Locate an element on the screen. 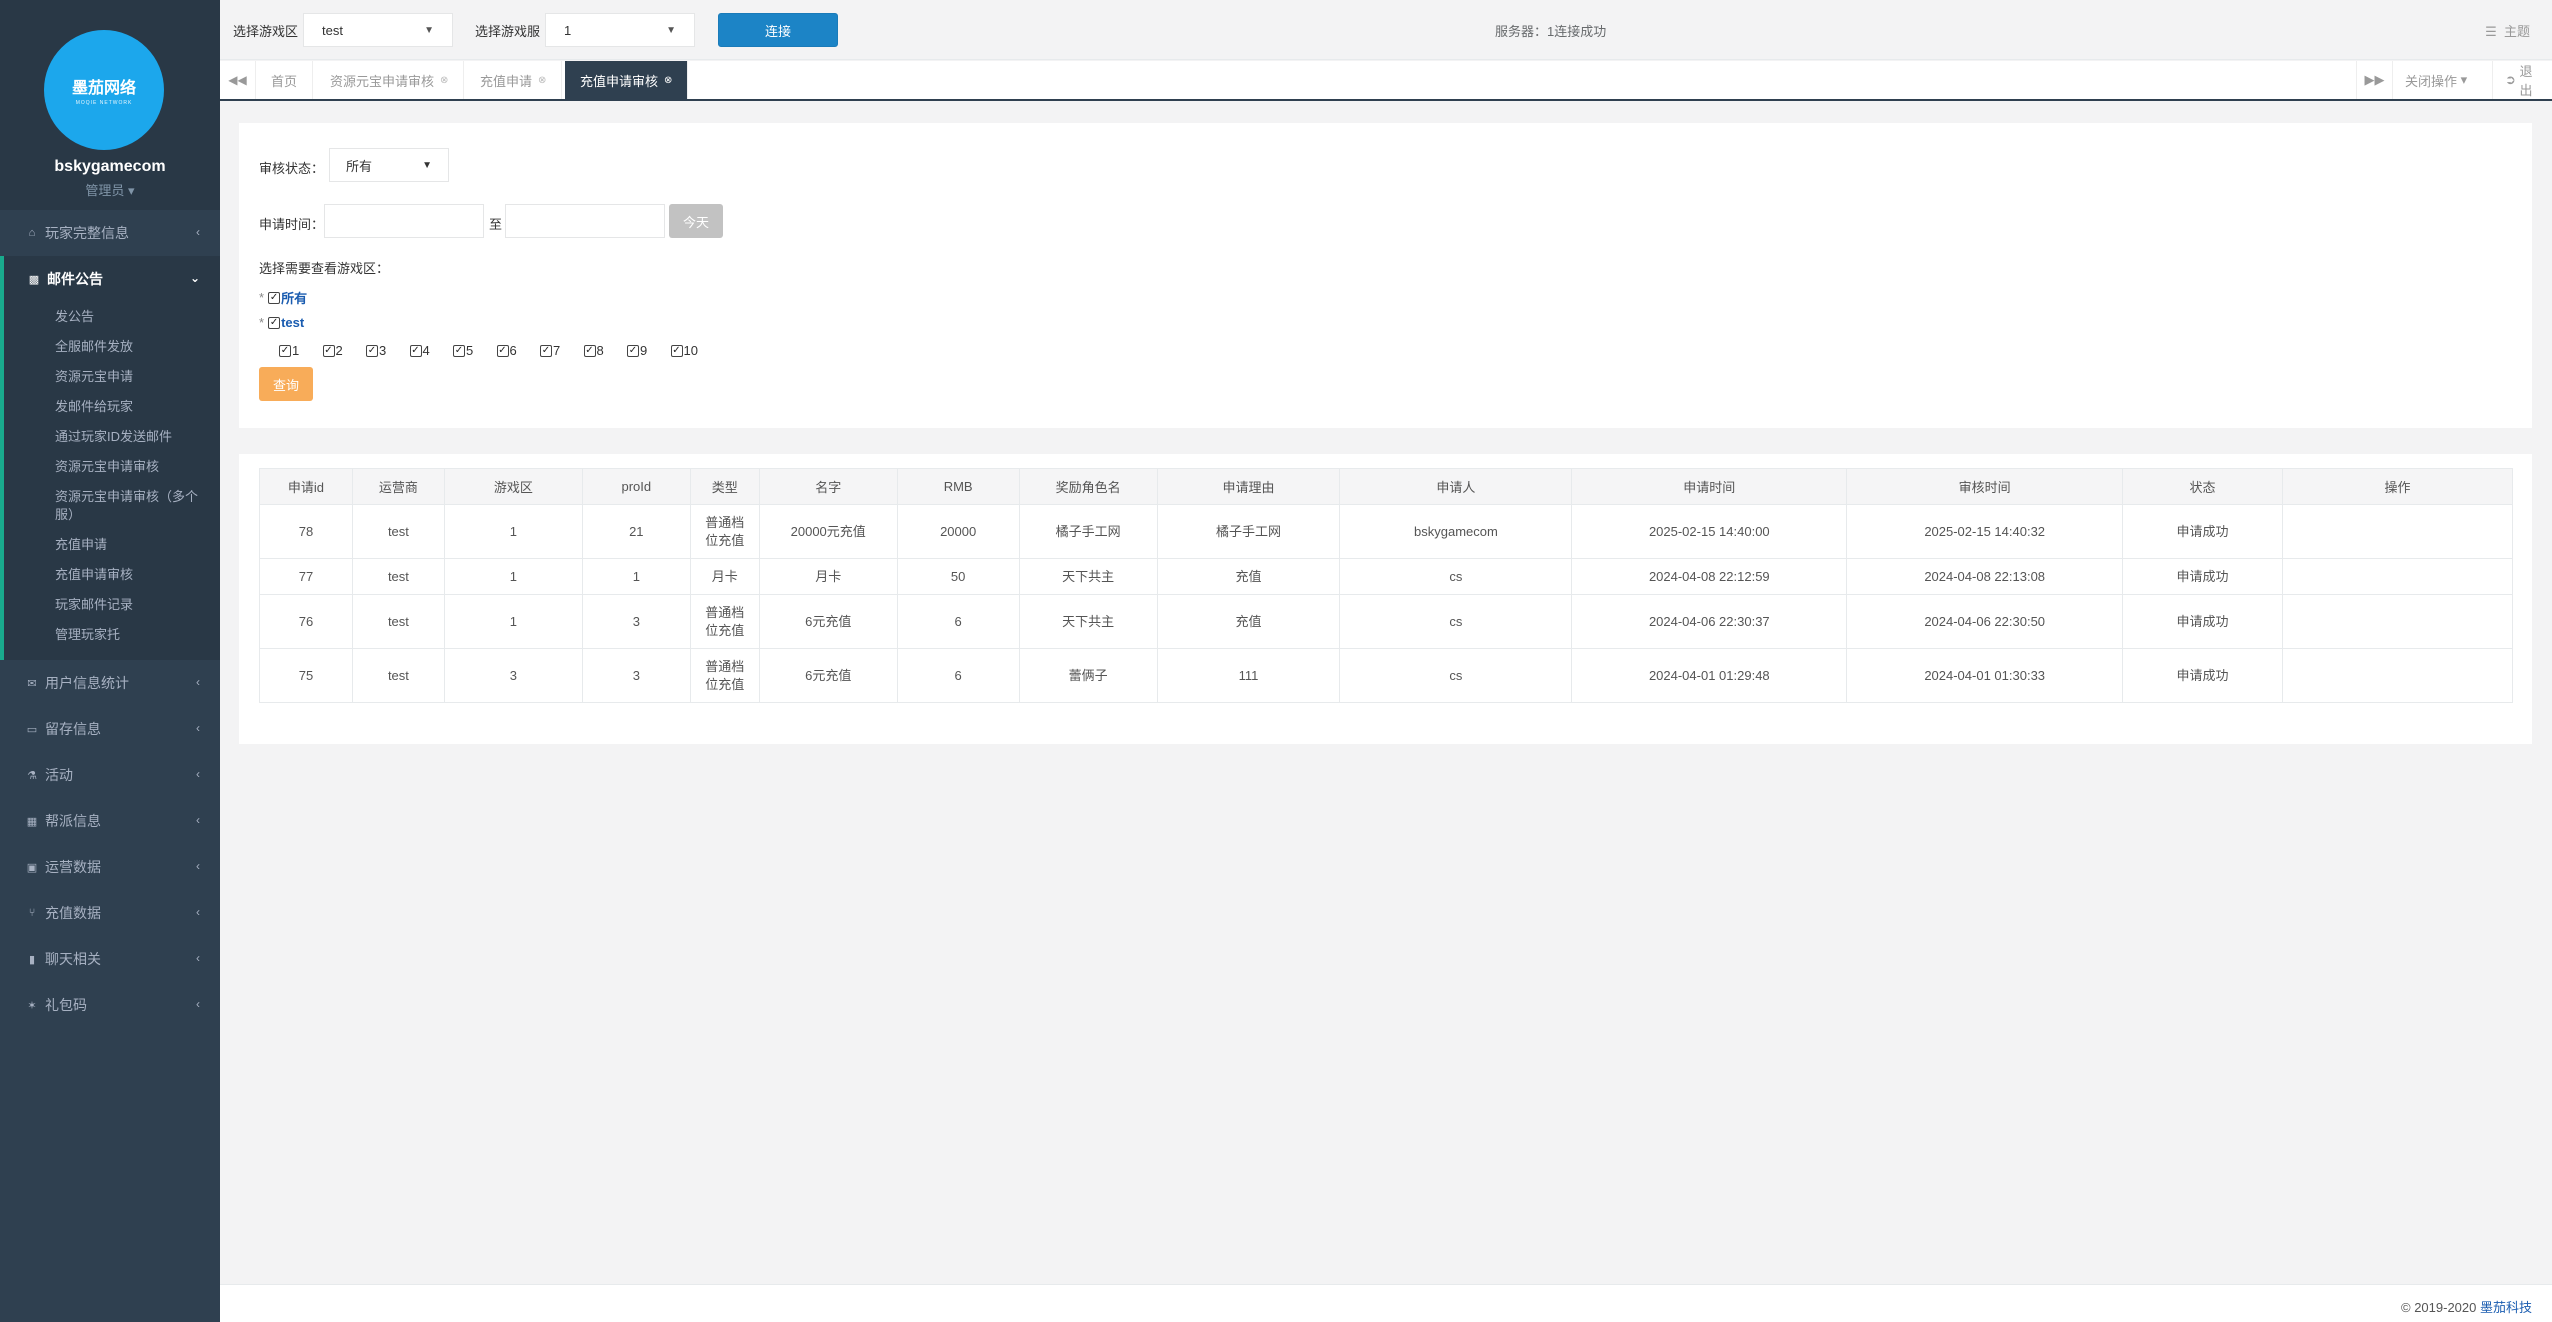 This screenshot has height=1322, width=2552. submenu-item: 资源元宝申请审核 is located at coordinates (112, 467).